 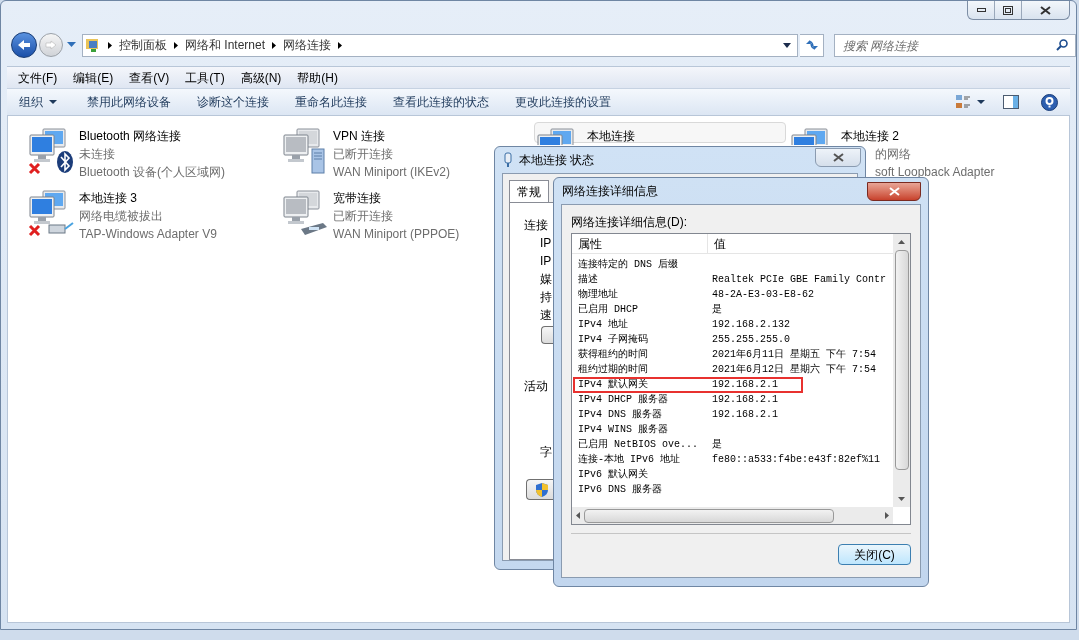 I want to click on horizontal-scrollbar, so click(x=732, y=515).